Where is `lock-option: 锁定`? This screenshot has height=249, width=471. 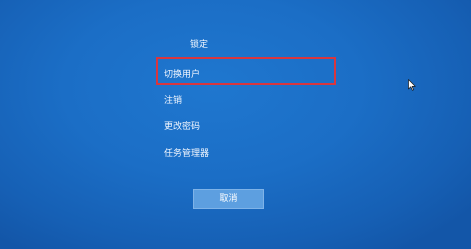
lock-option: 锁定 is located at coordinates (199, 45).